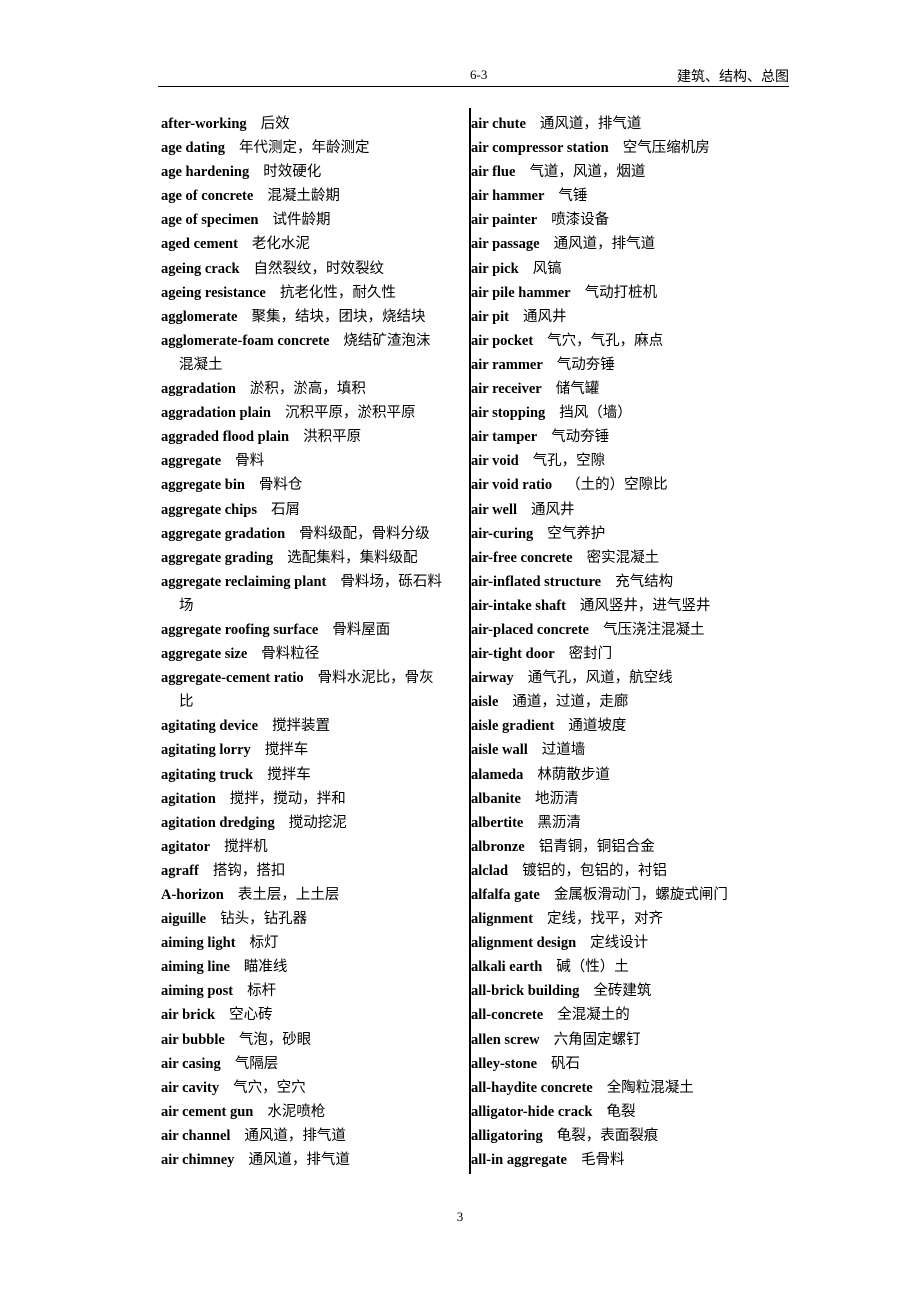  I want to click on entry-definition-continued: 混凝土, so click(201, 364).